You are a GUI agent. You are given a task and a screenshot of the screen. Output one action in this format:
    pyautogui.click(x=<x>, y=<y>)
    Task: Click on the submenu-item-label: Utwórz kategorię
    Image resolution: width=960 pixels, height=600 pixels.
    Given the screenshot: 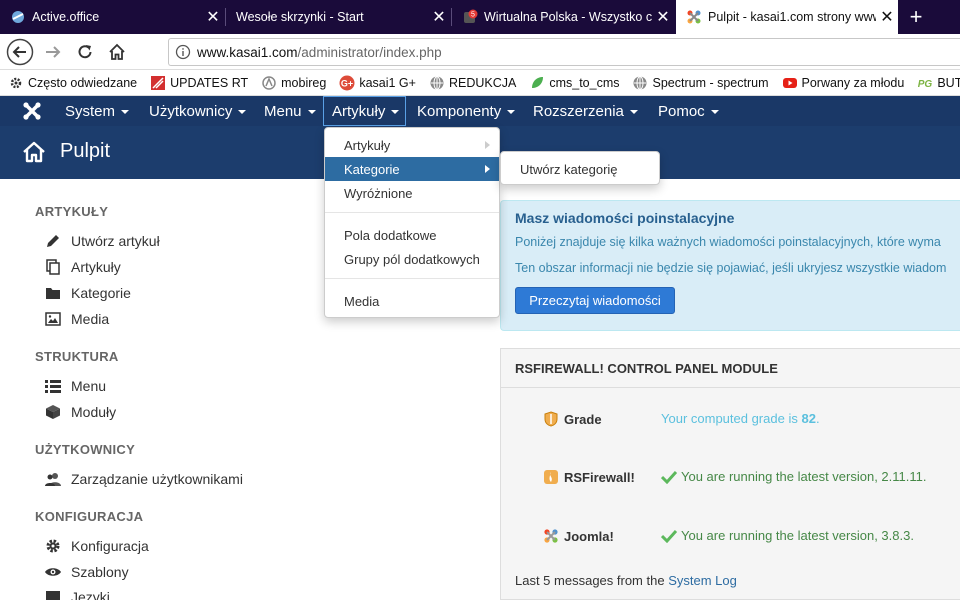 What is the action you would take?
    pyautogui.click(x=569, y=169)
    